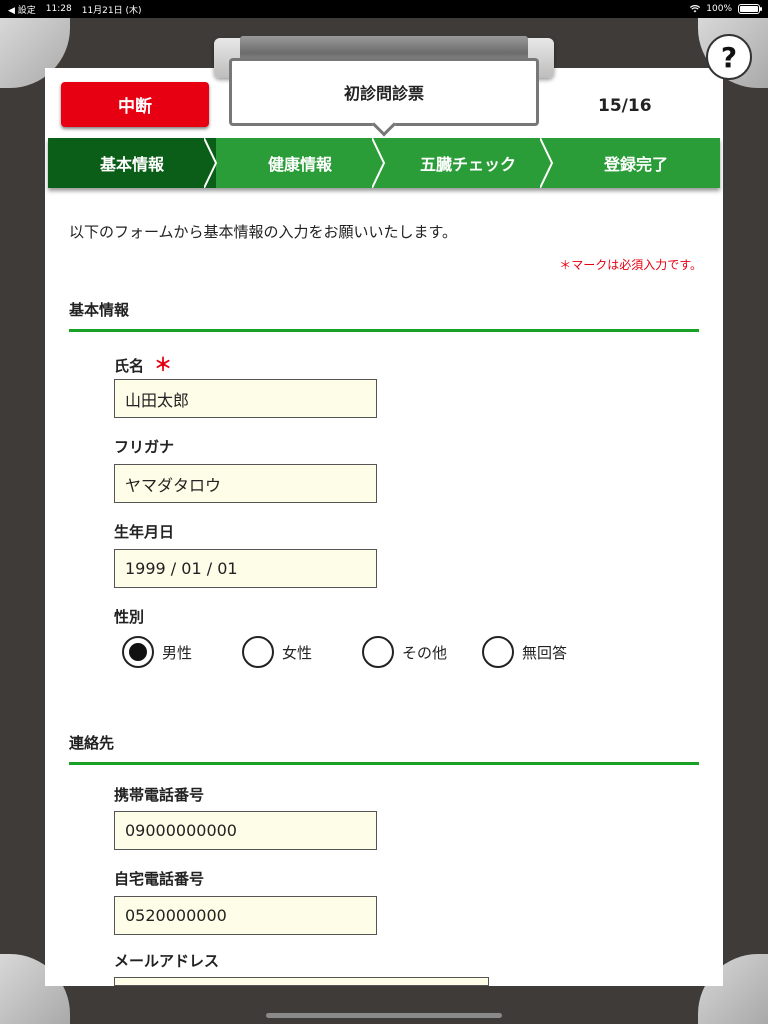  Describe the element at coordinates (138, 652) in the screenshot. I see `radio-selected-icon` at that location.